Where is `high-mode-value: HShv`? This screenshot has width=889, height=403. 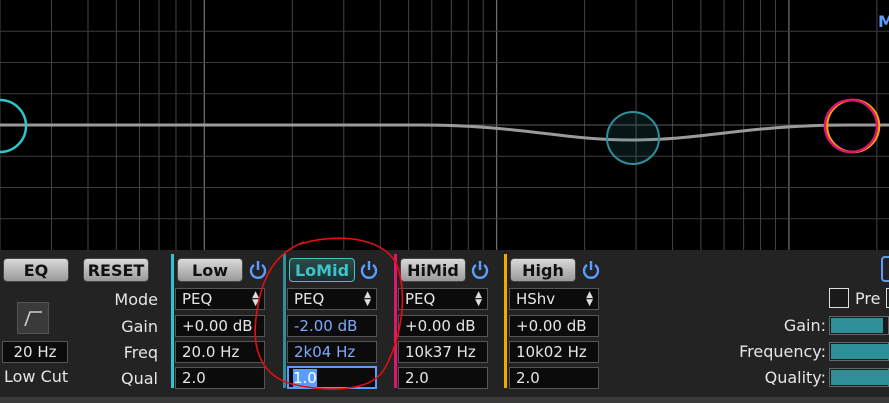 high-mode-value: HShv is located at coordinates (536, 299).